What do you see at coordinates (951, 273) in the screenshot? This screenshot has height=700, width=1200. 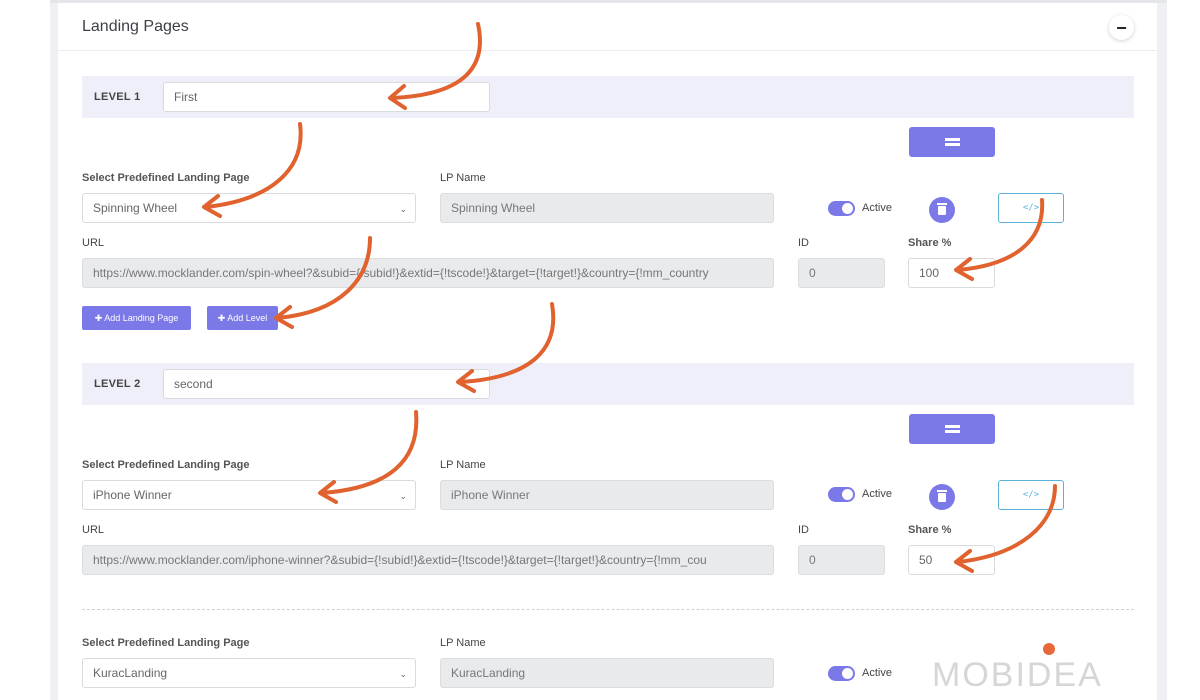 I see `share-input: 100` at bounding box center [951, 273].